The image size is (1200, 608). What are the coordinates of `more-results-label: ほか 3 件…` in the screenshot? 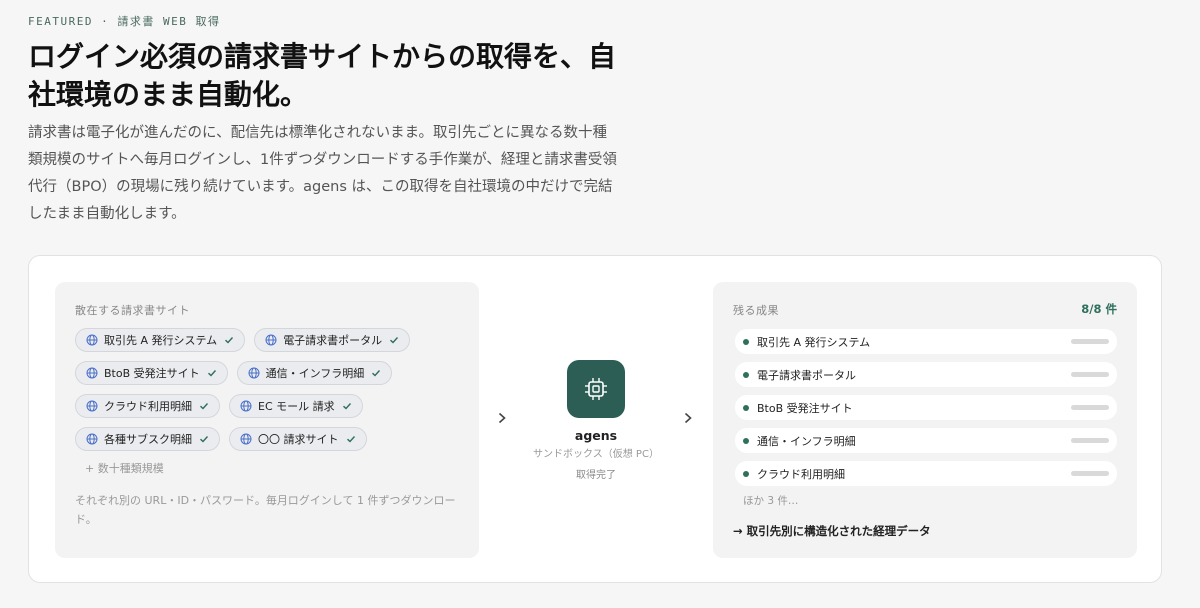 It's located at (771, 501).